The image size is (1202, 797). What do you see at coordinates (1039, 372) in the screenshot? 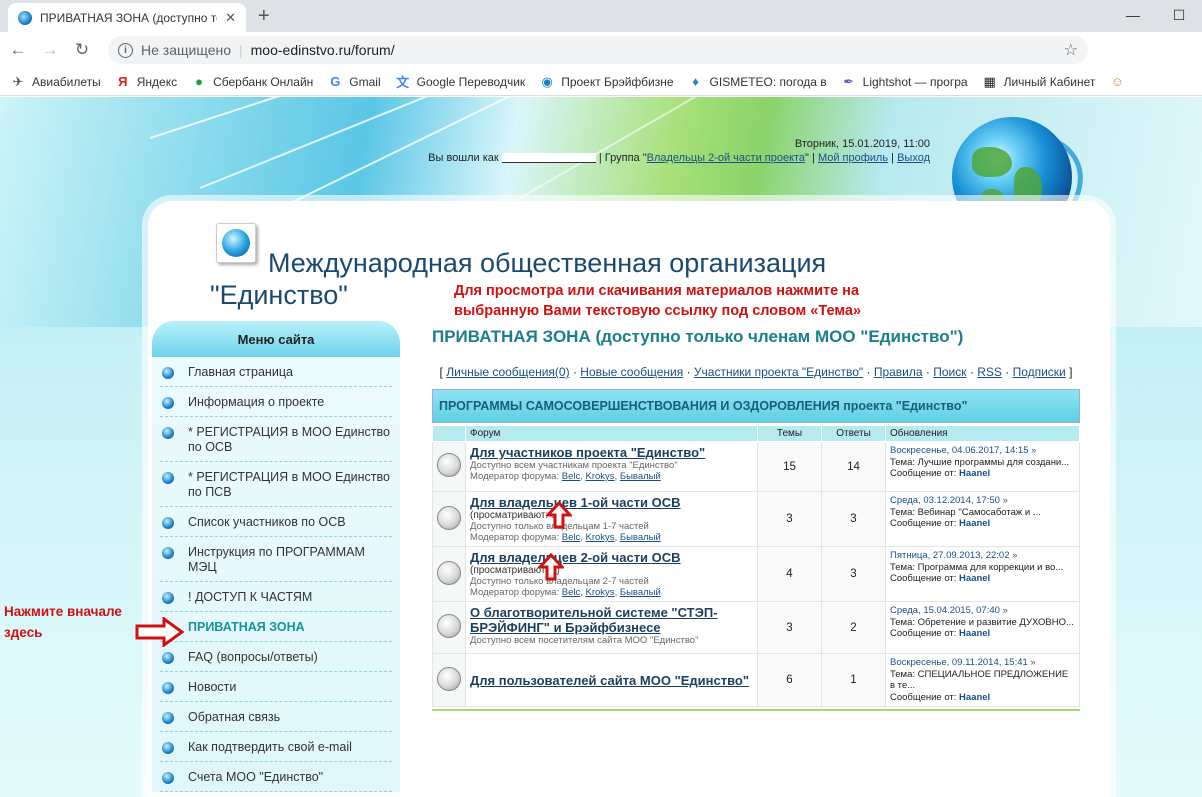
I see `subscriptions-link: Подписки` at bounding box center [1039, 372].